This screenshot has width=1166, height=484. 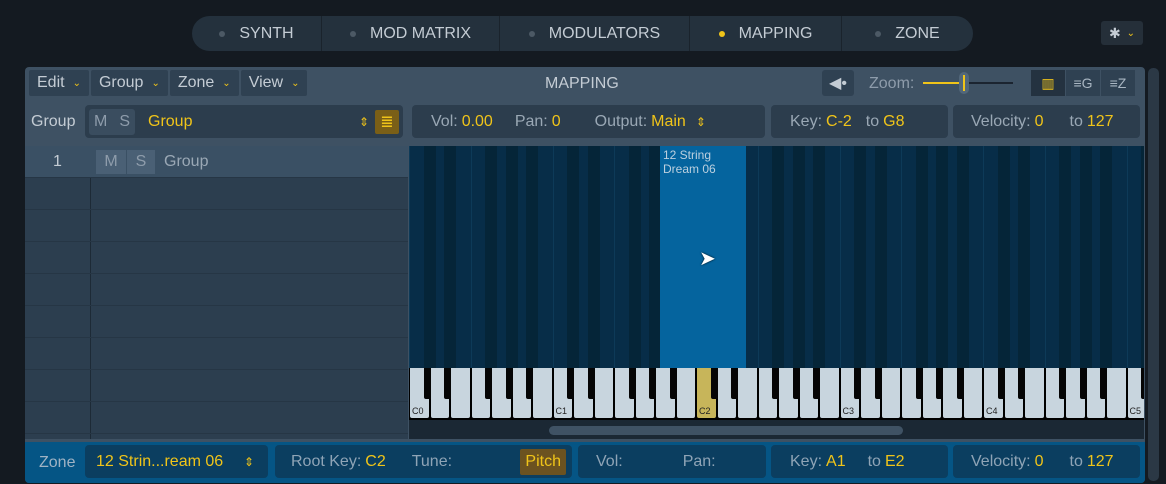 I want to click on menu-group: Group ⌄, so click(x=129, y=83).